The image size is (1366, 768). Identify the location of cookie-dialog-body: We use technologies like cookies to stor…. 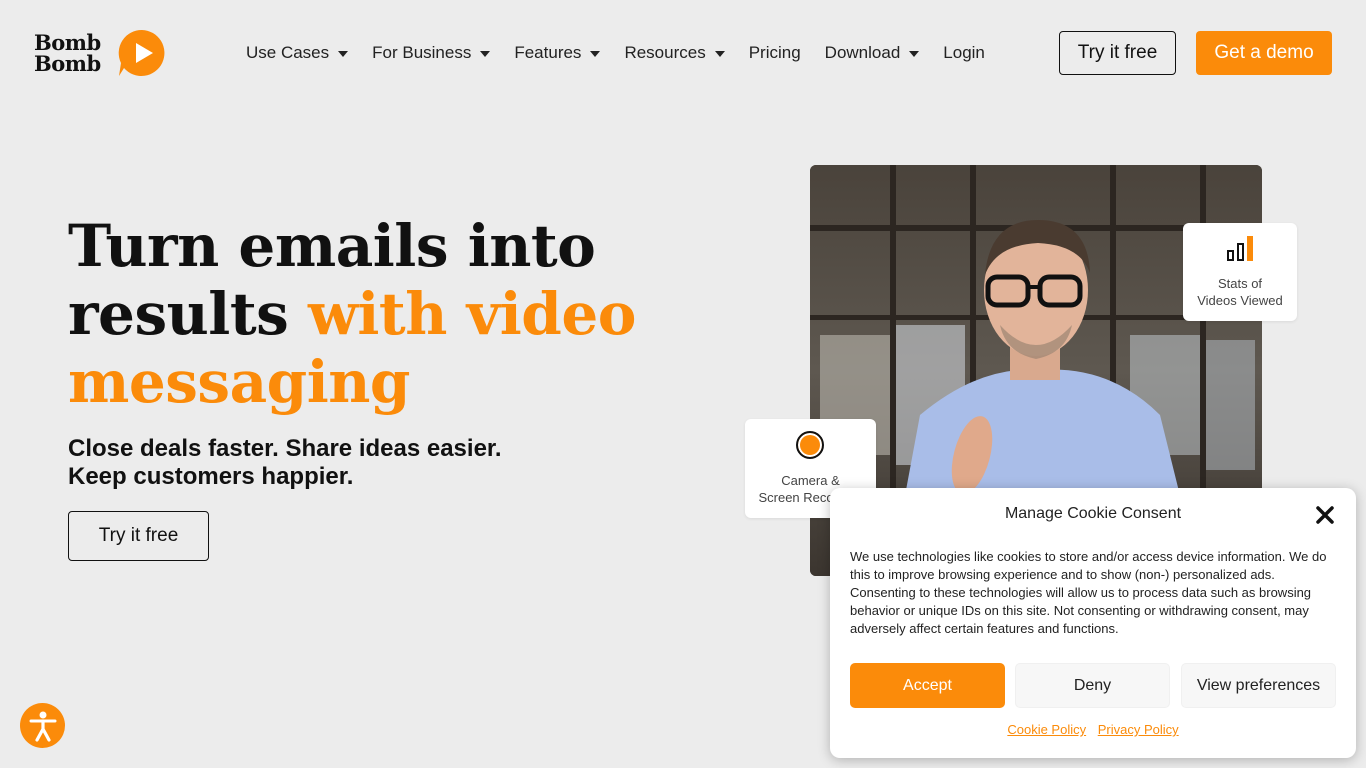
(1088, 592).